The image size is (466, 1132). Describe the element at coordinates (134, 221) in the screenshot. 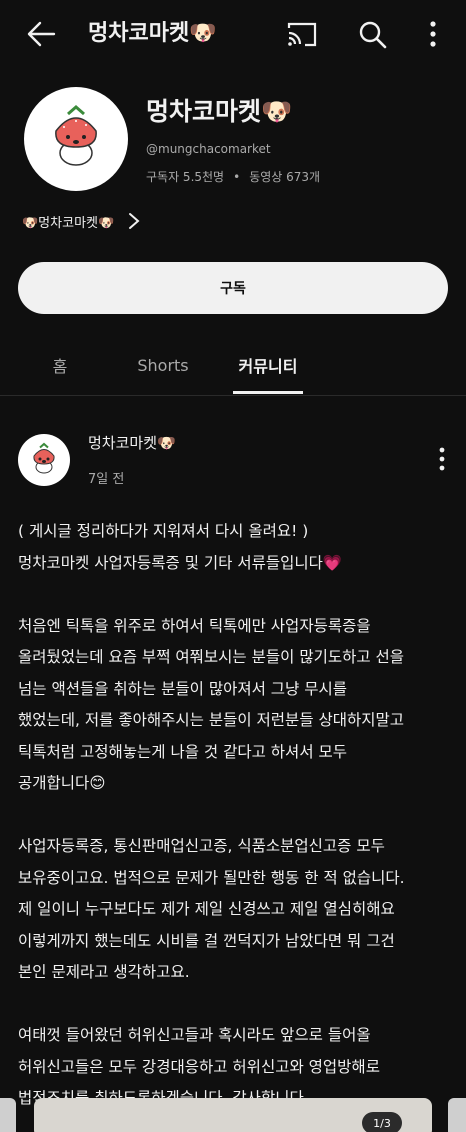

I see `chevron-right-icon` at that location.